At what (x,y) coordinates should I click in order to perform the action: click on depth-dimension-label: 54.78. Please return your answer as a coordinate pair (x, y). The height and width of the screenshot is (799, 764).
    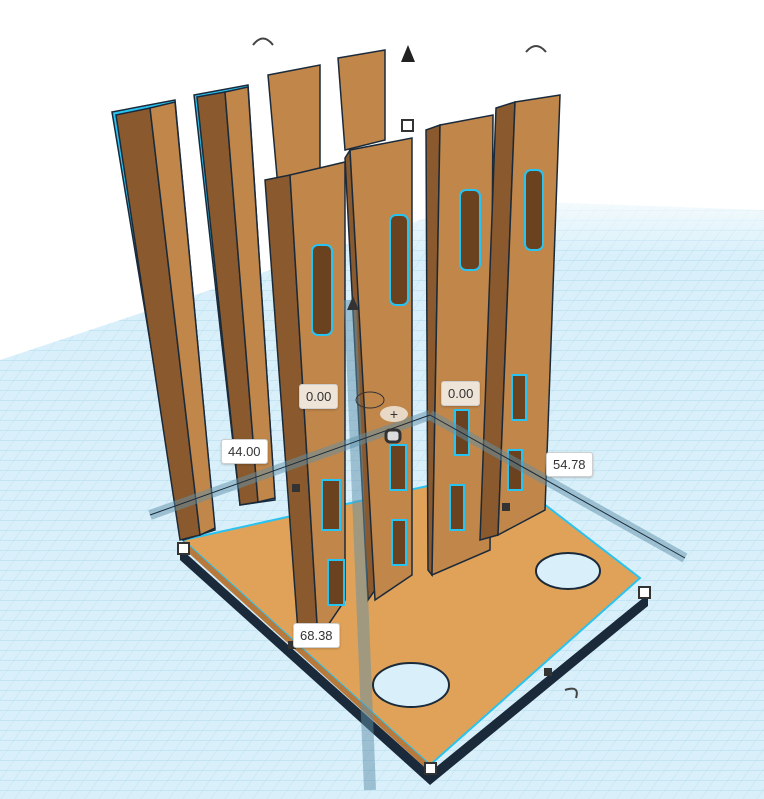
    Looking at the image, I should click on (569, 464).